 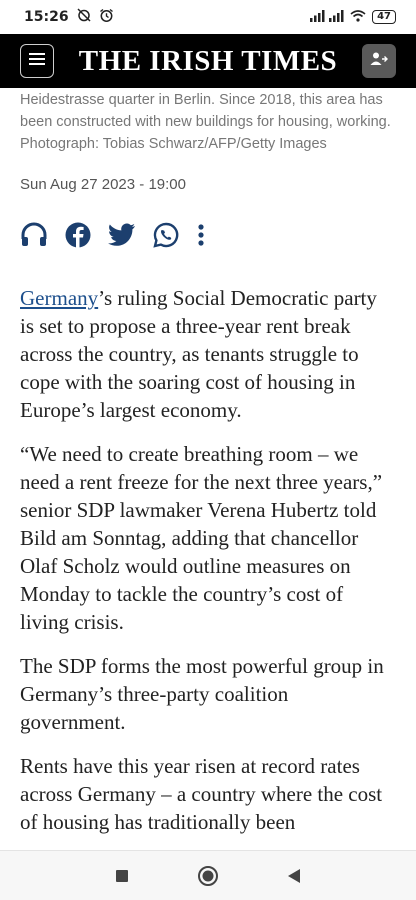 I want to click on back-icon, so click(x=294, y=876).